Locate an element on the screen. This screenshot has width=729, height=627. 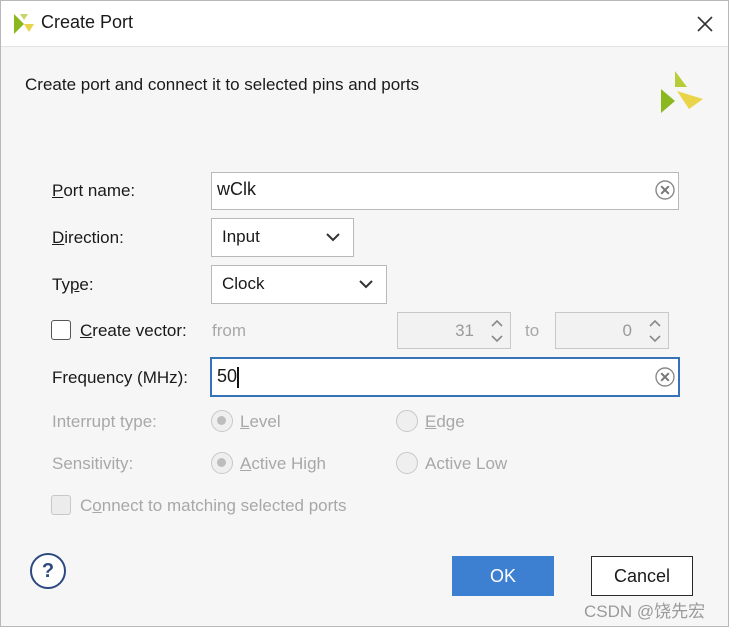
interrupt-edge-label: Edge is located at coordinates (445, 421).